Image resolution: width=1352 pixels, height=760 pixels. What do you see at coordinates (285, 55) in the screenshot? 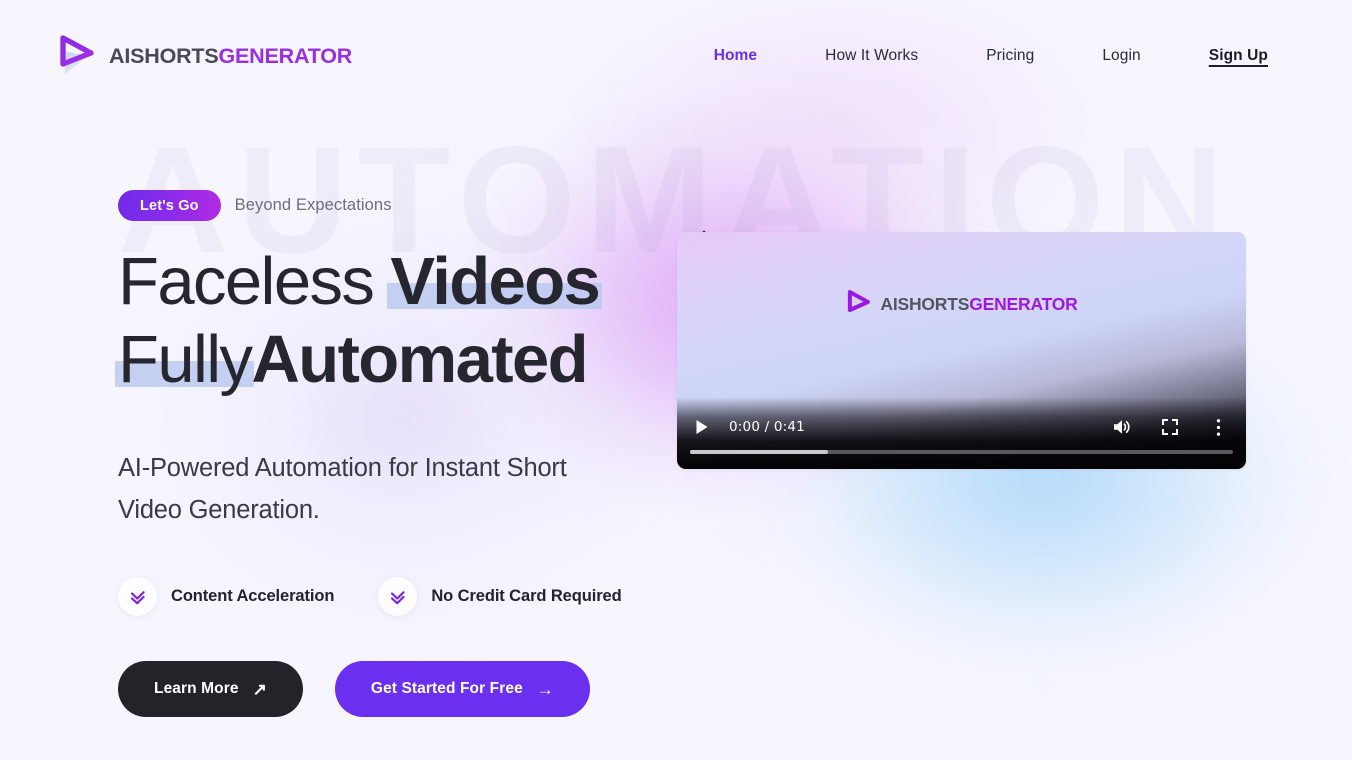
I see `brand-name-secondary: GENERATOR` at bounding box center [285, 55].